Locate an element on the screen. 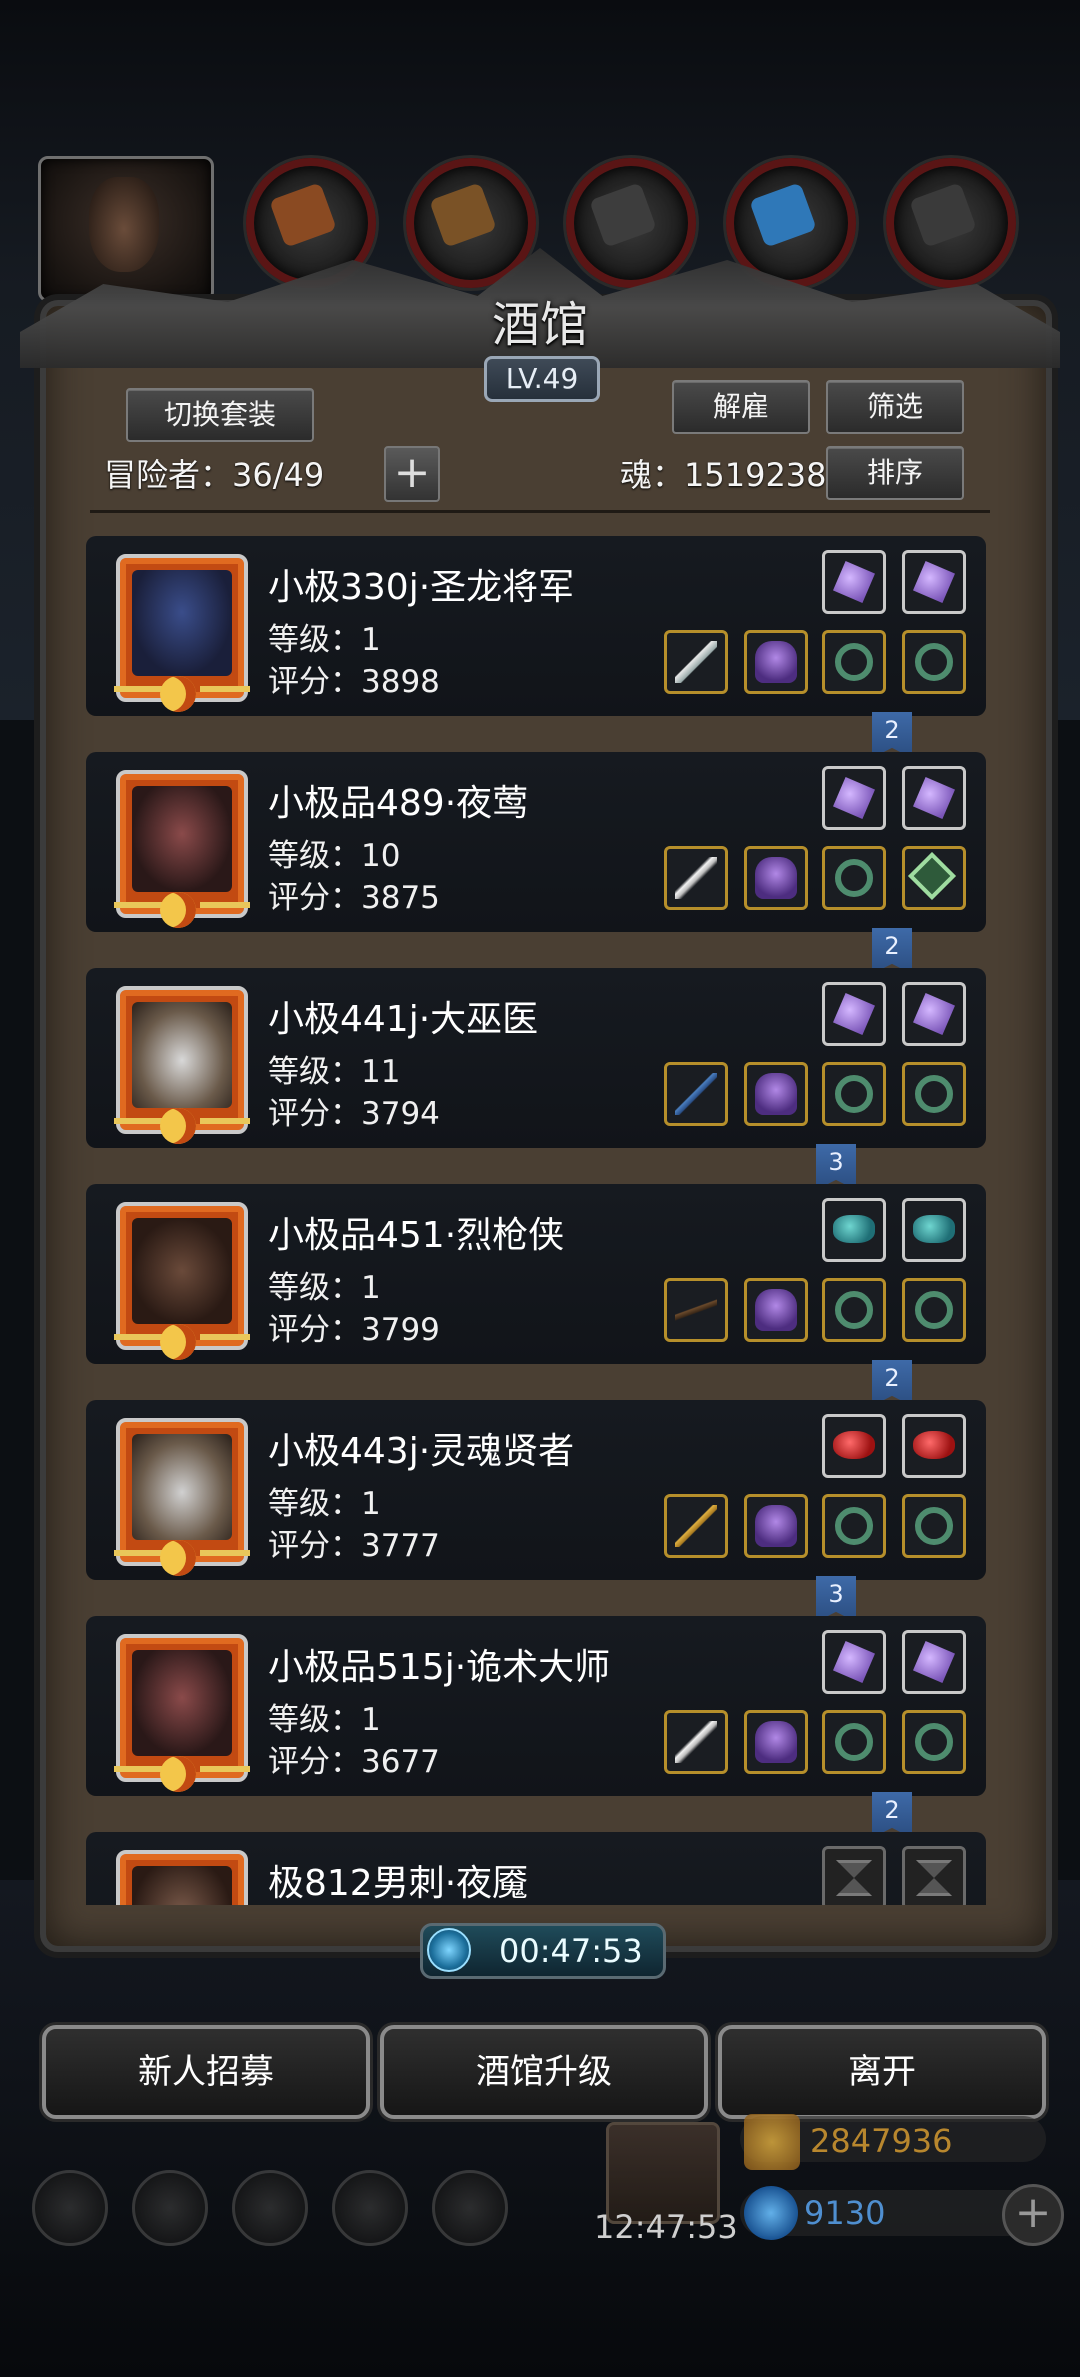 The width and height of the screenshot is (1080, 2377). adventurer-name: 小极品489·夜莺 is located at coordinates (398, 803).